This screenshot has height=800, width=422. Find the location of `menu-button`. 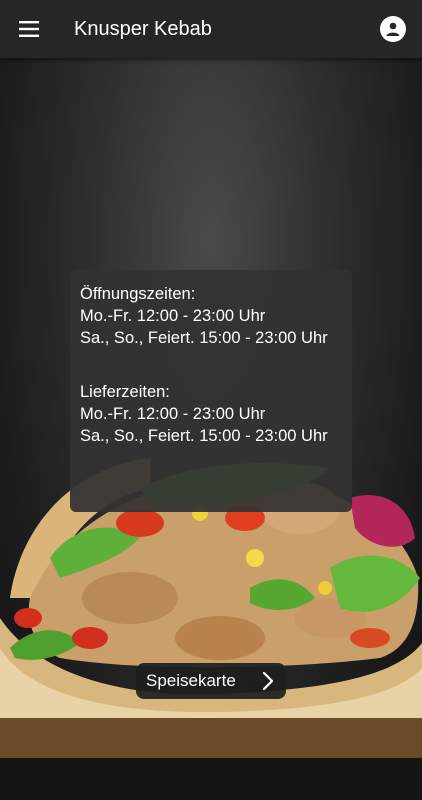

menu-button is located at coordinates (29, 29).